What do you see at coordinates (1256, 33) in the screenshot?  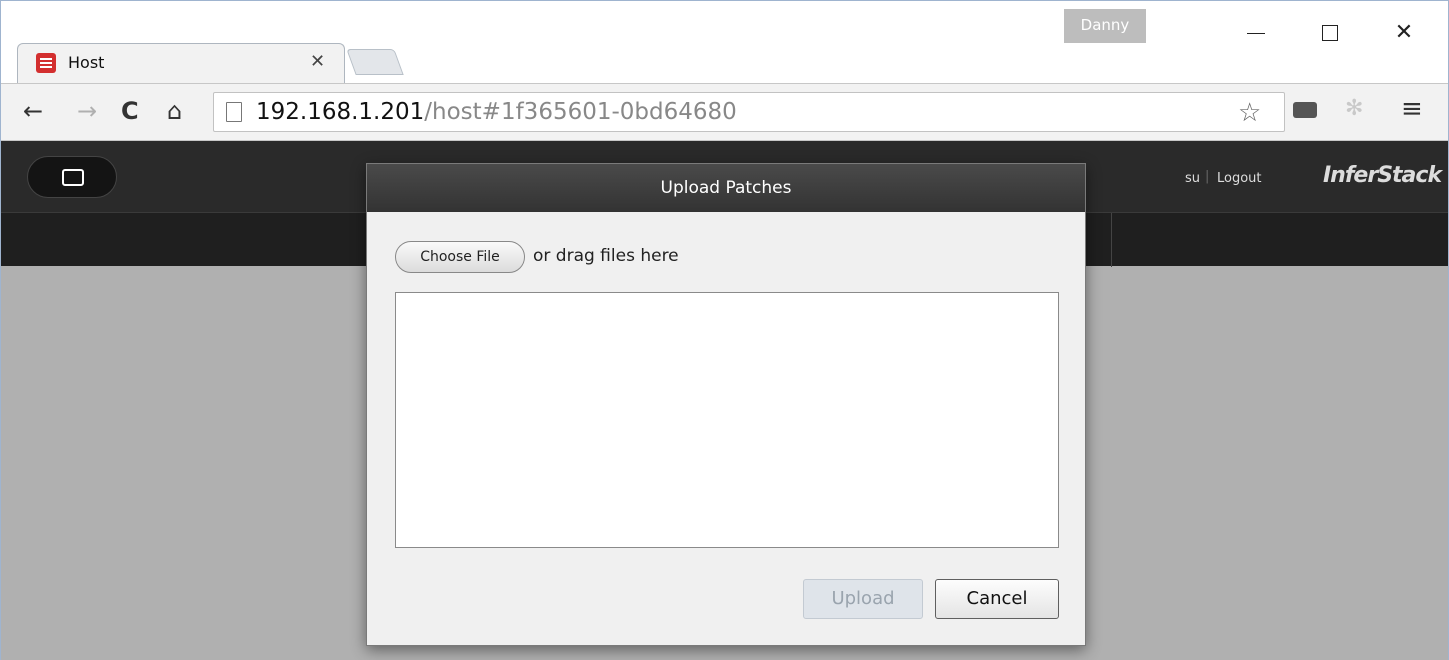 I see `minimize-button` at bounding box center [1256, 33].